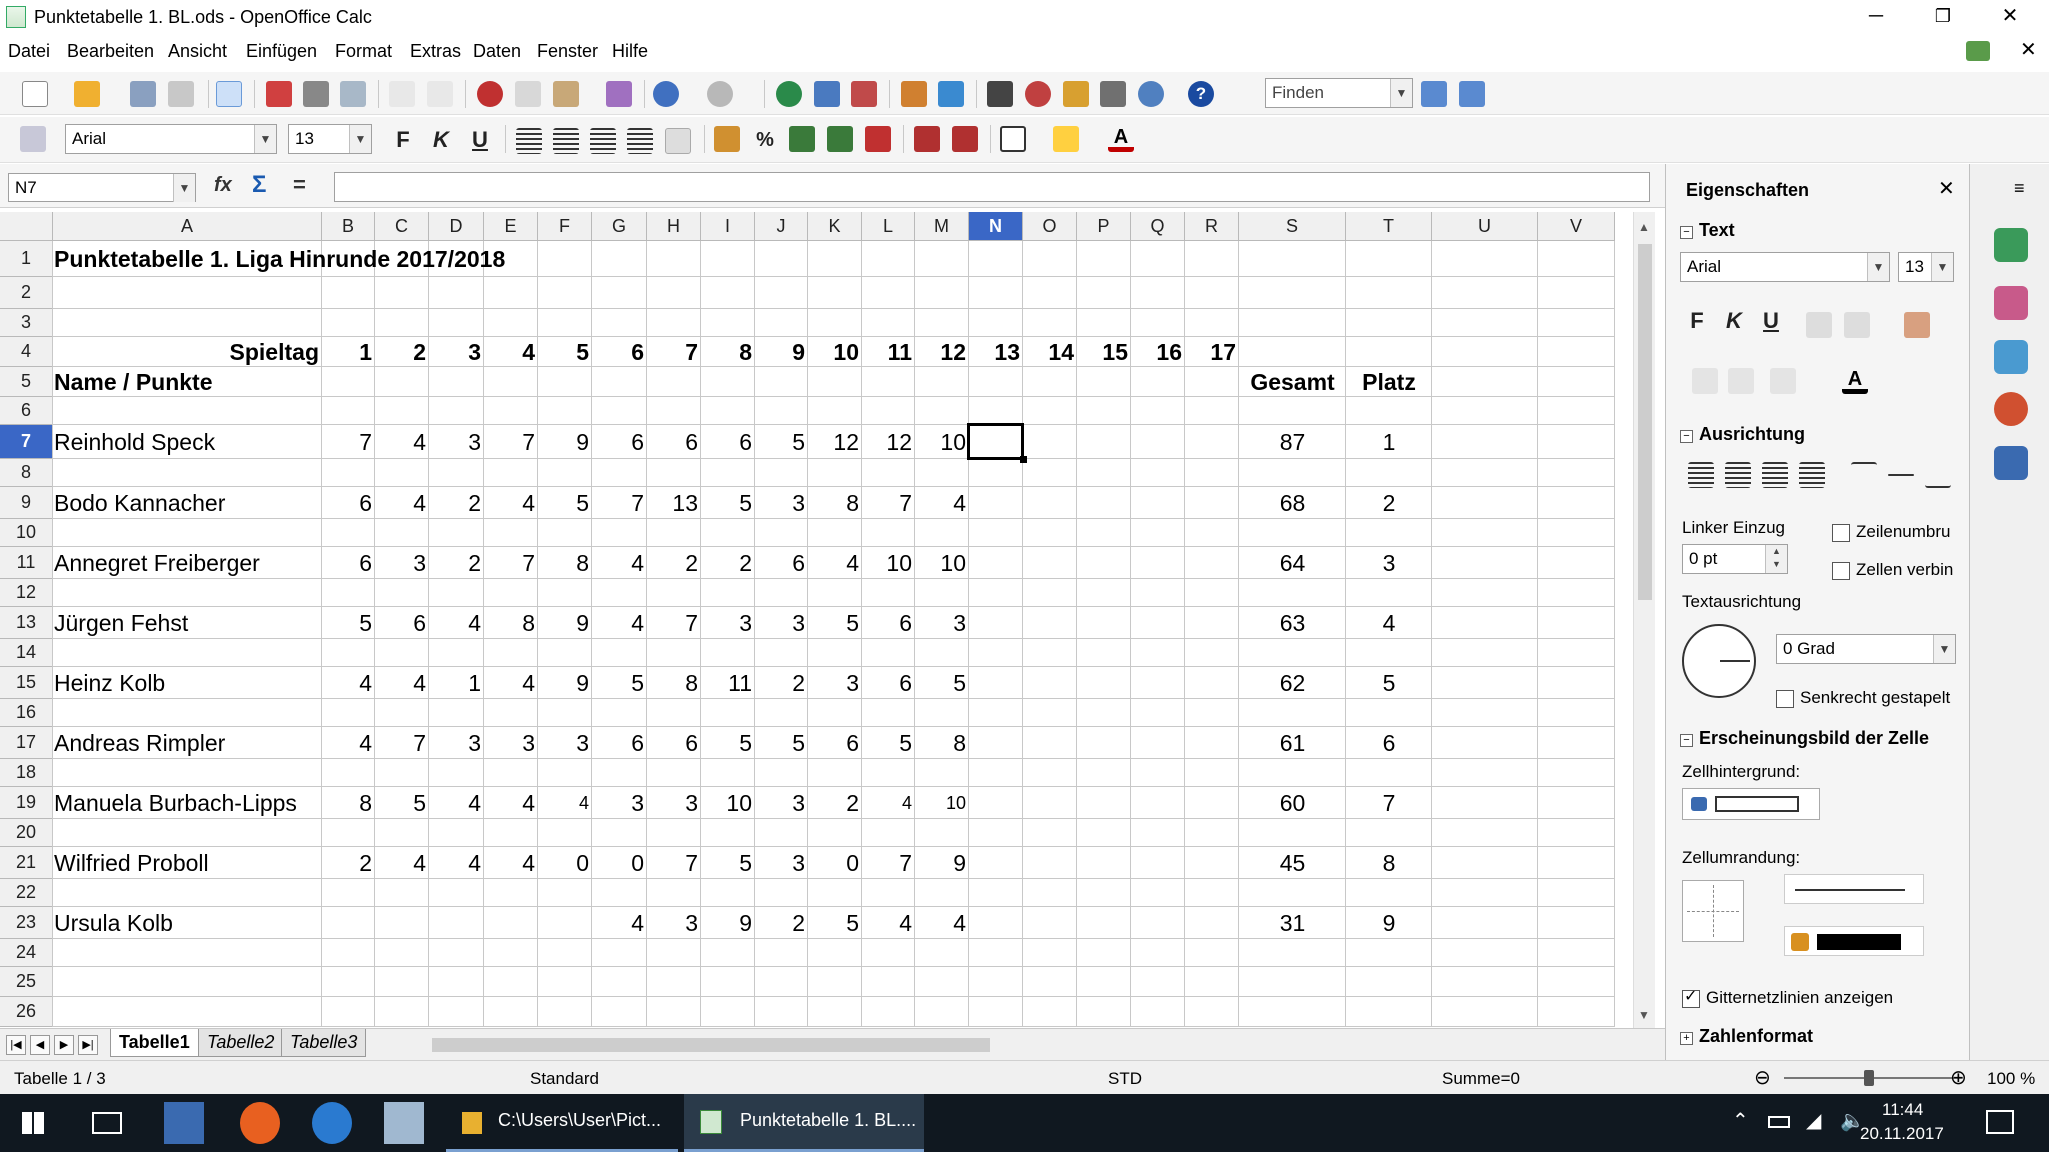  What do you see at coordinates (299, 185) in the screenshot?
I see `formula-equals-button: =` at bounding box center [299, 185].